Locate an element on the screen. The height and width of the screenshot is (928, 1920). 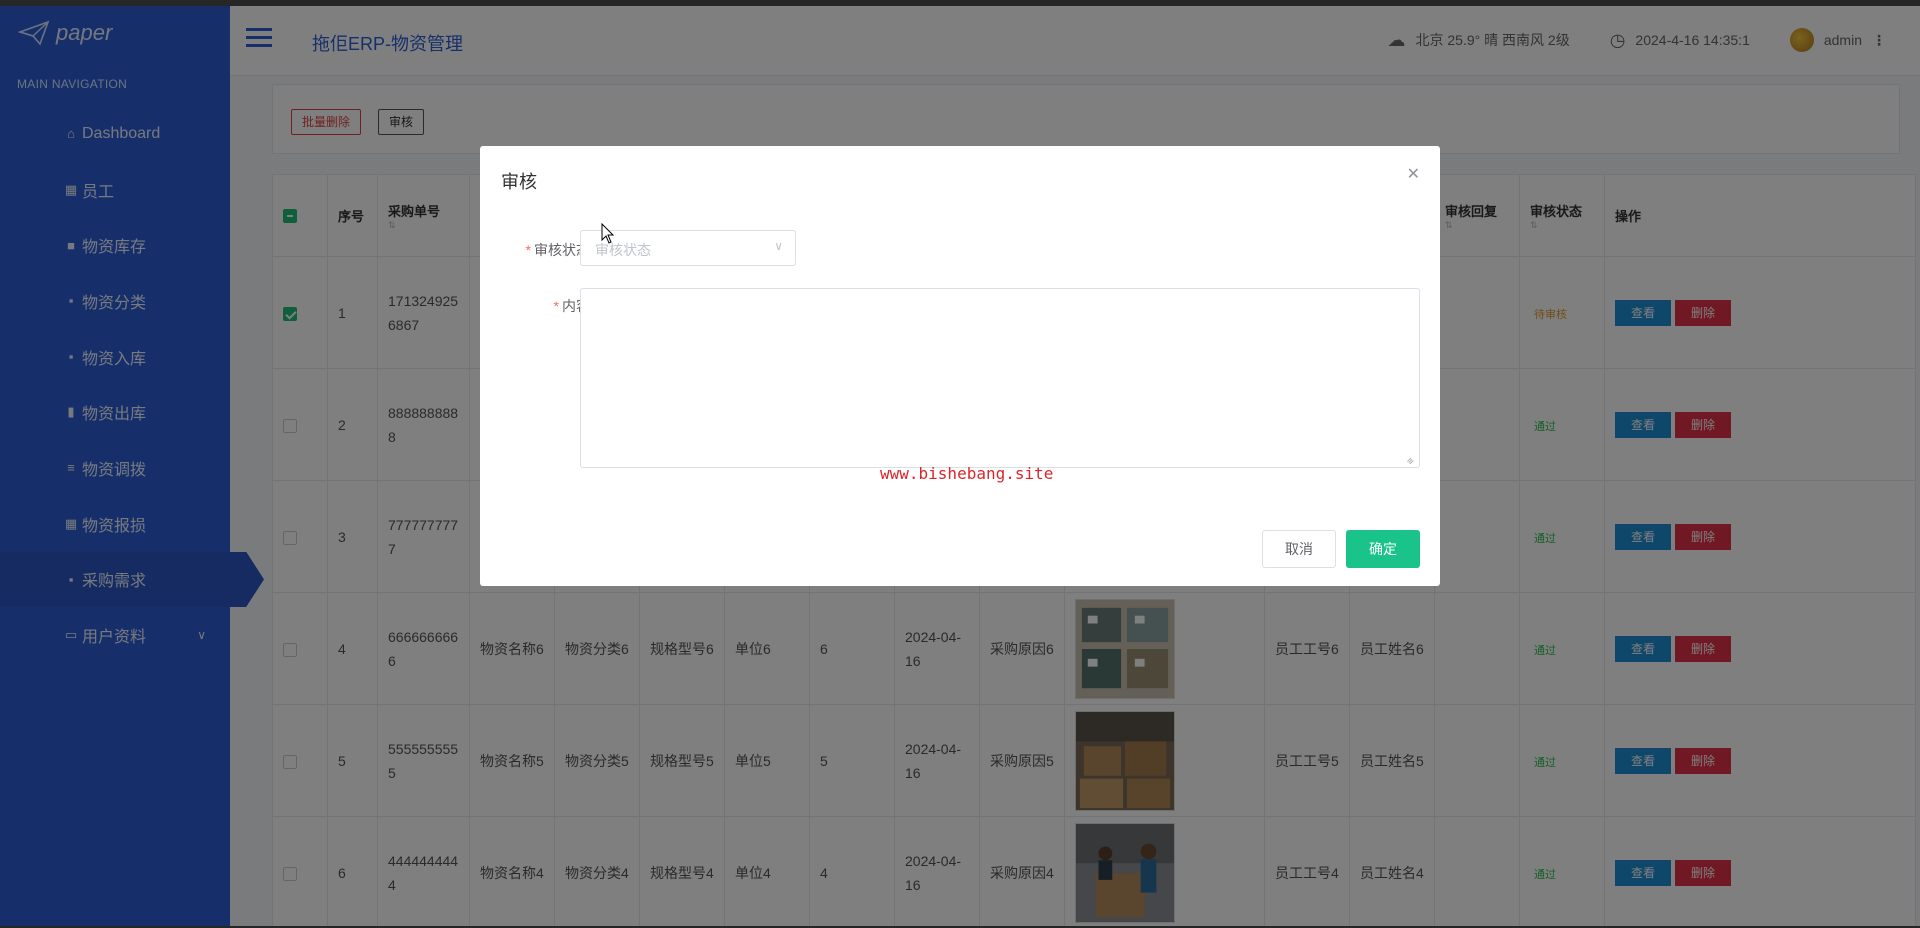
chevron-down-icon: ∨ is located at coordinates (778, 246).